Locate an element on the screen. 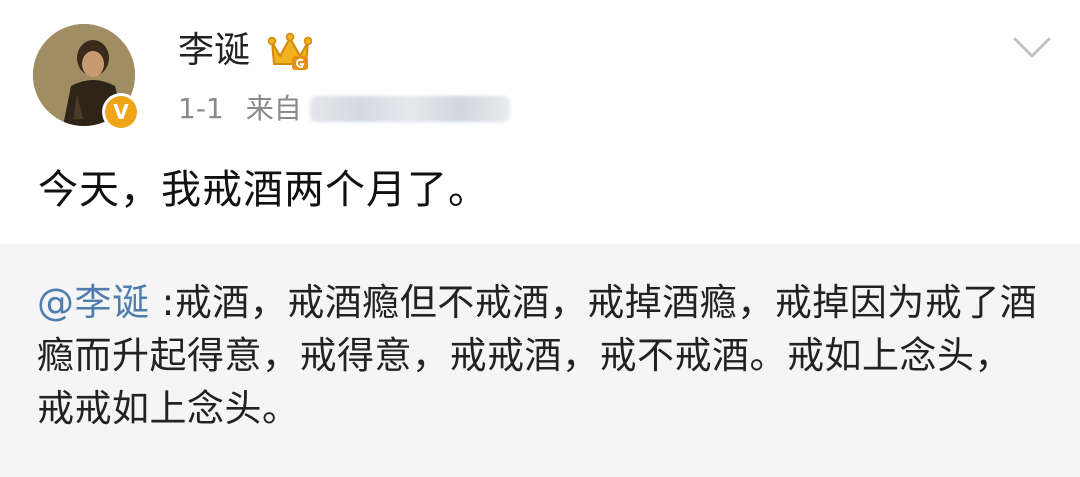 This screenshot has height=477, width=1080. post-source-blurred is located at coordinates (409, 109).